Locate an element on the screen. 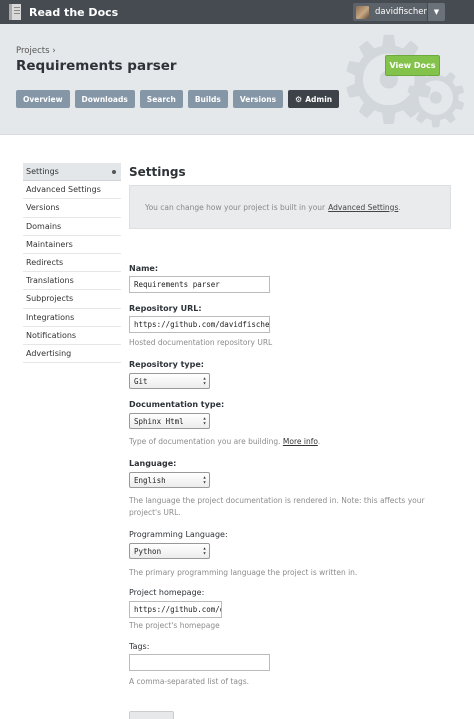  sidebar-item-integrations: Integrations is located at coordinates (72, 318).